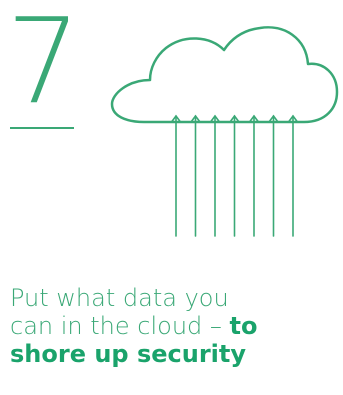  What do you see at coordinates (119, 298) in the screenshot?
I see `caption-line-1: Put what data you` at bounding box center [119, 298].